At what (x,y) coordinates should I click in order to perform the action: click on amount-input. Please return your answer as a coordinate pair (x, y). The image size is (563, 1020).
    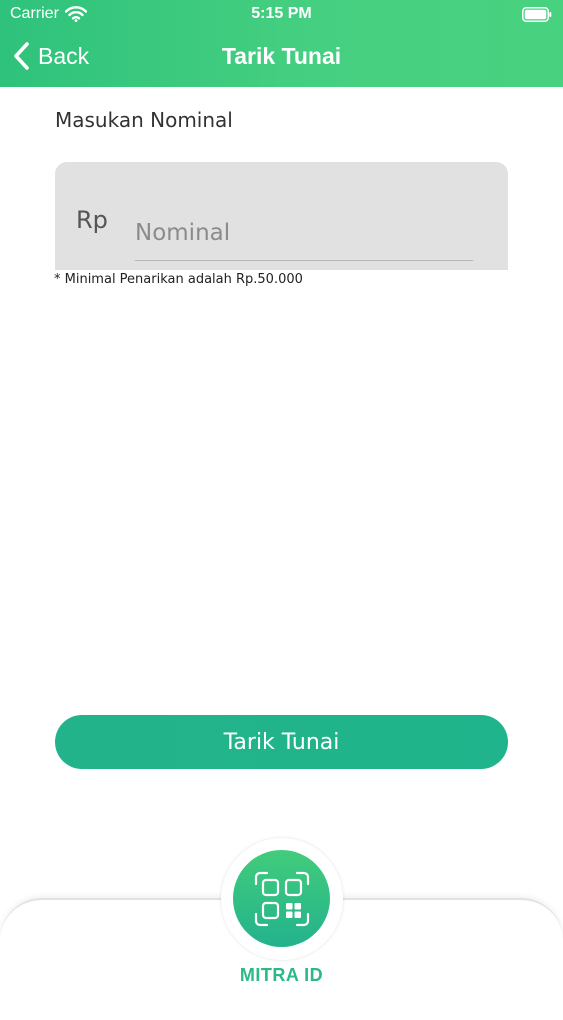
    Looking at the image, I should click on (304, 233).